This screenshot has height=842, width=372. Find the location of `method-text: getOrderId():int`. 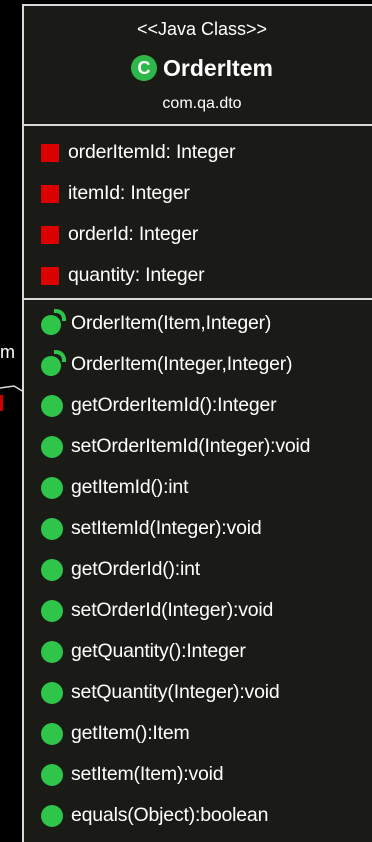

method-text: getOrderId():int is located at coordinates (136, 569).